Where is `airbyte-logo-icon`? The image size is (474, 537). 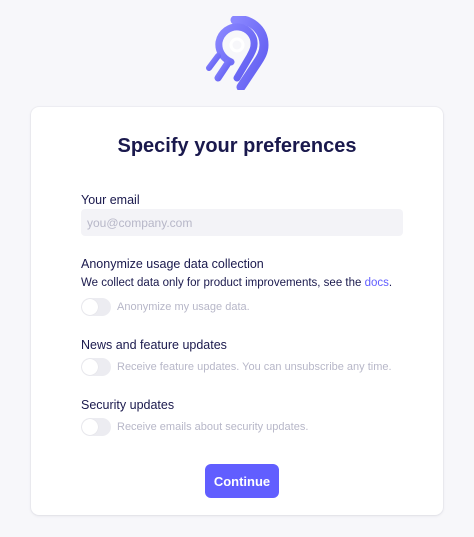
airbyte-logo-icon is located at coordinates (237, 53).